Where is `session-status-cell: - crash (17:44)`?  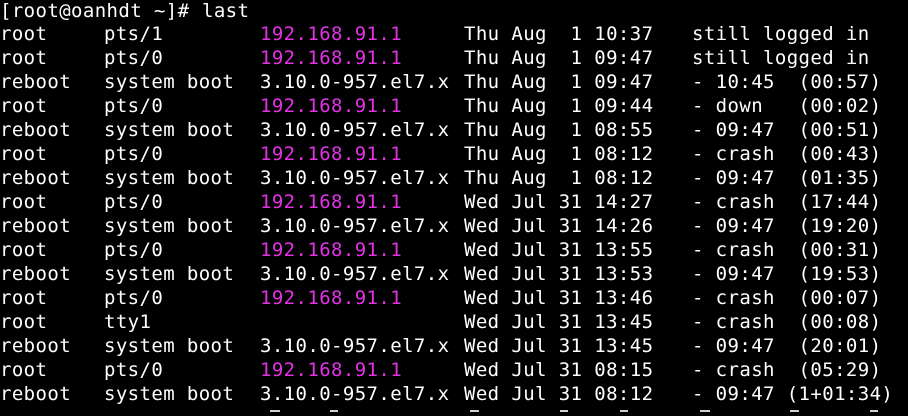 session-status-cell: - crash (17:44) is located at coordinates (787, 202).